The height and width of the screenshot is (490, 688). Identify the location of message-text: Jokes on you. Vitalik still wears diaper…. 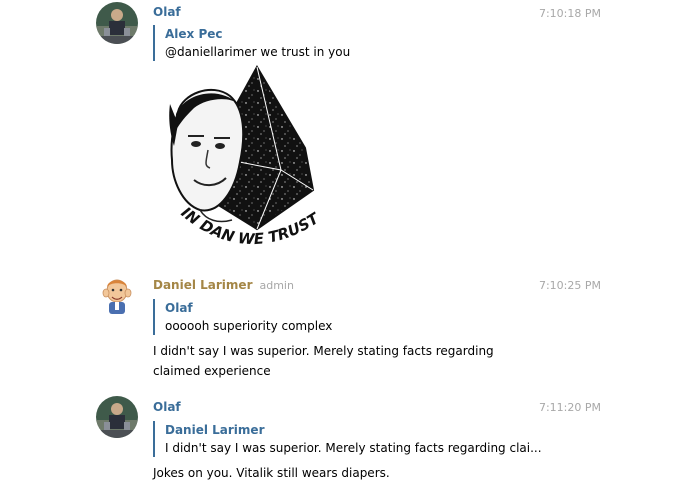
(271, 473).